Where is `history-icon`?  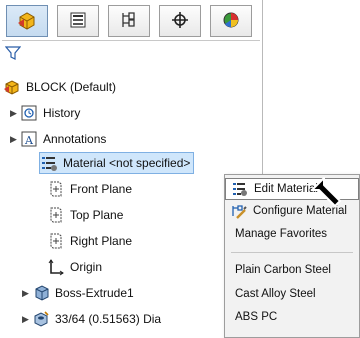 history-icon is located at coordinates (29, 113).